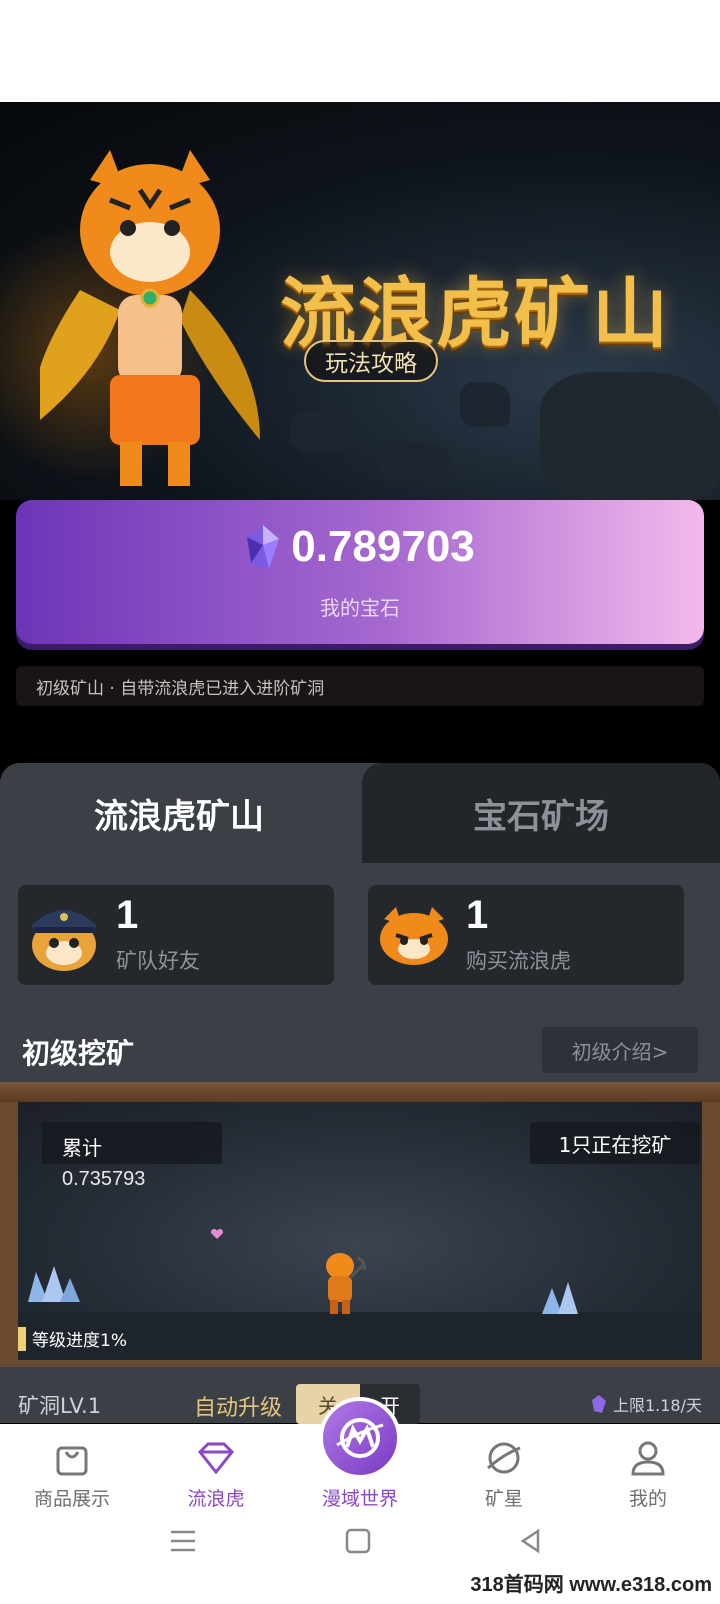 This screenshot has width=720, height=1604. I want to click on nav-label-me: 我的, so click(647, 1499).